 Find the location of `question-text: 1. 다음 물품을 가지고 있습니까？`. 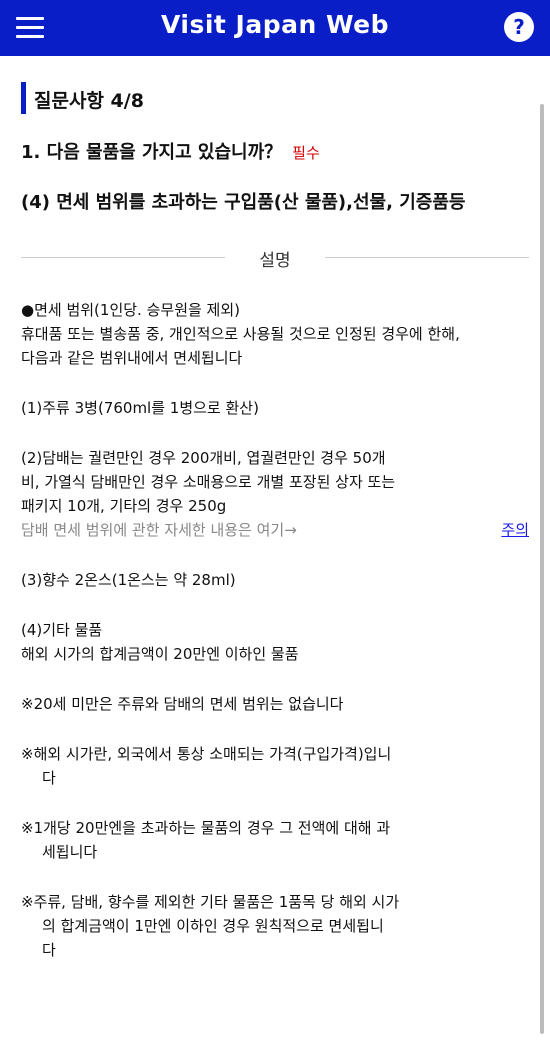

question-text: 1. 다음 물품을 가지고 있습니까？ is located at coordinates (152, 152).